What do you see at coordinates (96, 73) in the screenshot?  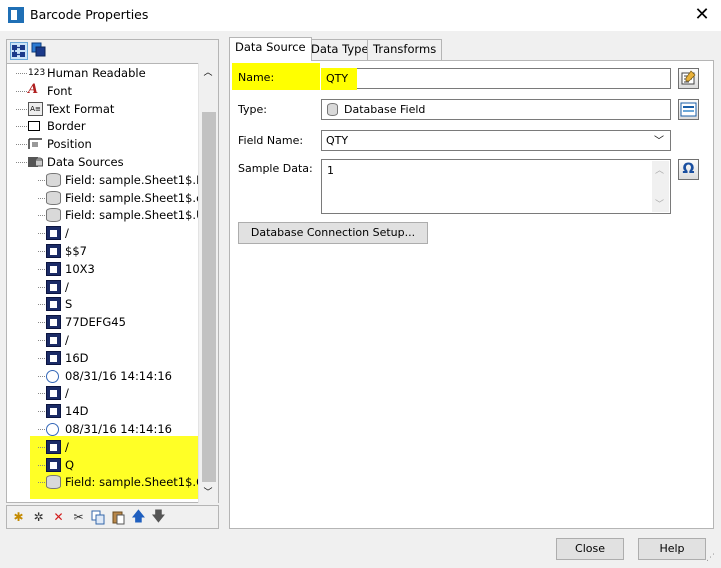 I see `tree-item-label: Human Readable` at bounding box center [96, 73].